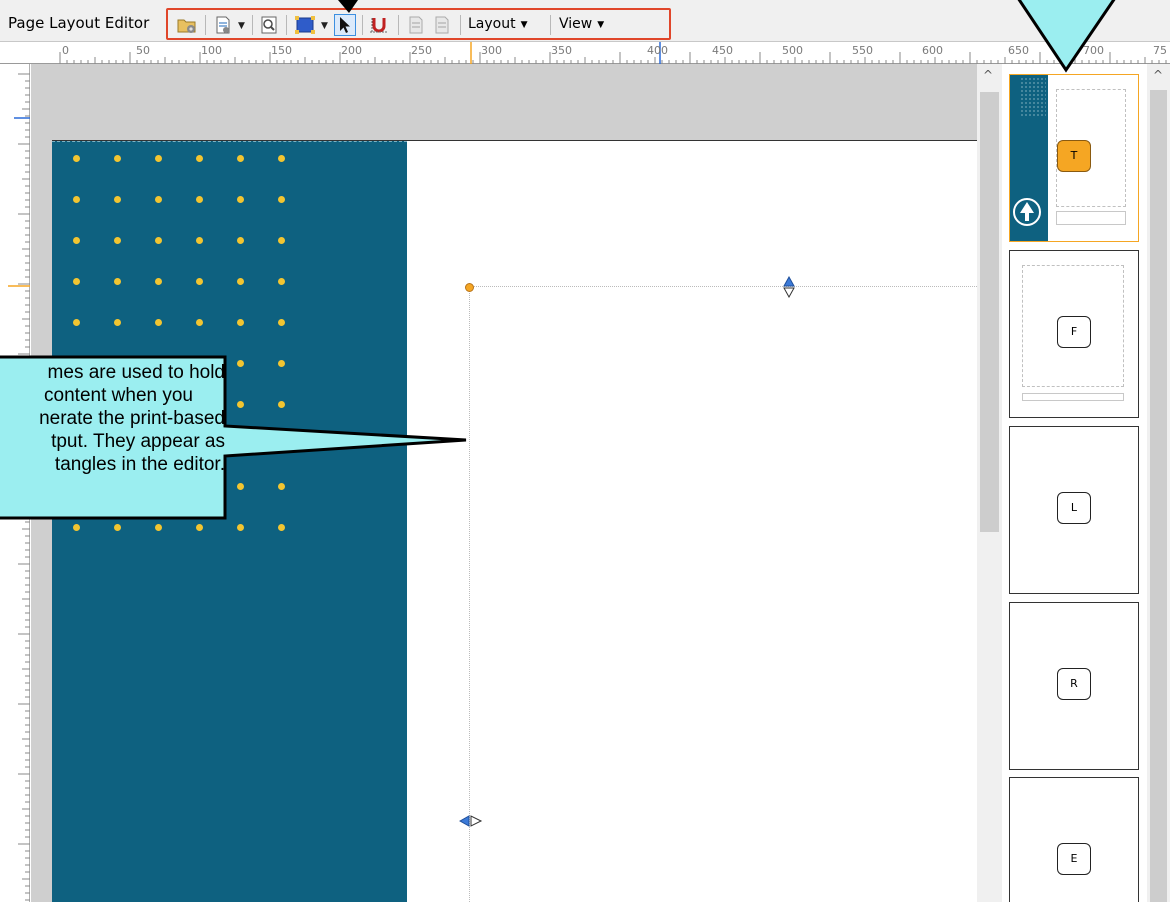 This screenshot has height=902, width=1170. I want to click on frame-corner-handle, so click(469, 287).